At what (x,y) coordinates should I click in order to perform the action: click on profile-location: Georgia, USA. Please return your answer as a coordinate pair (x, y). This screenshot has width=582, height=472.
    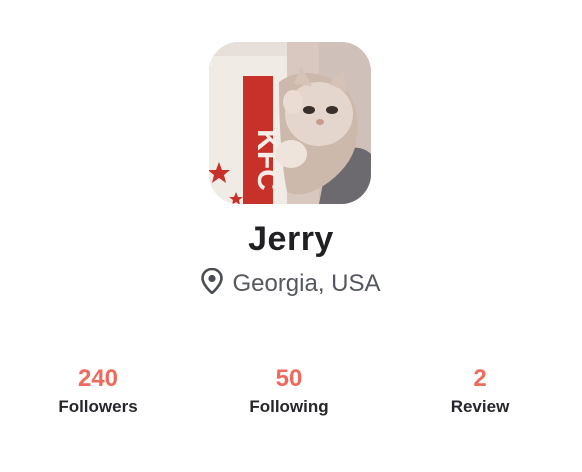
    Looking at the image, I should click on (291, 283).